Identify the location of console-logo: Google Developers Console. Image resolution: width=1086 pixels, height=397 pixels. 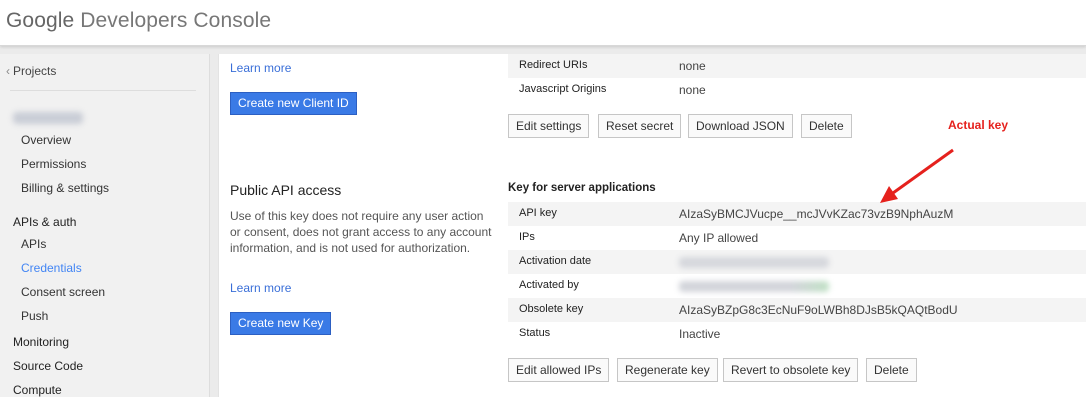
(138, 21).